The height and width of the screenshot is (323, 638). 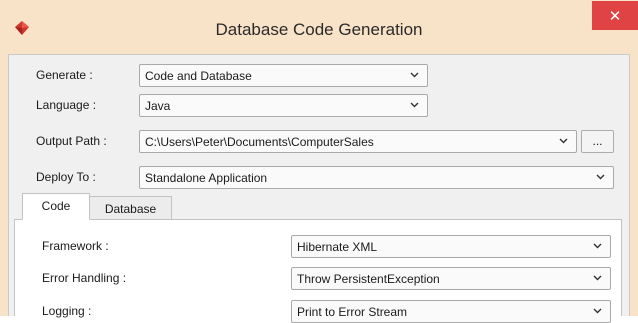 What do you see at coordinates (368, 279) in the screenshot?
I see `error-handling-value: Throw PersistentException` at bounding box center [368, 279].